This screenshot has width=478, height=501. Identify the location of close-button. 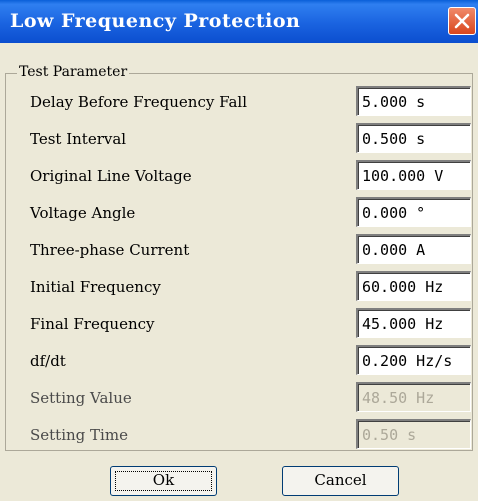
(462, 21).